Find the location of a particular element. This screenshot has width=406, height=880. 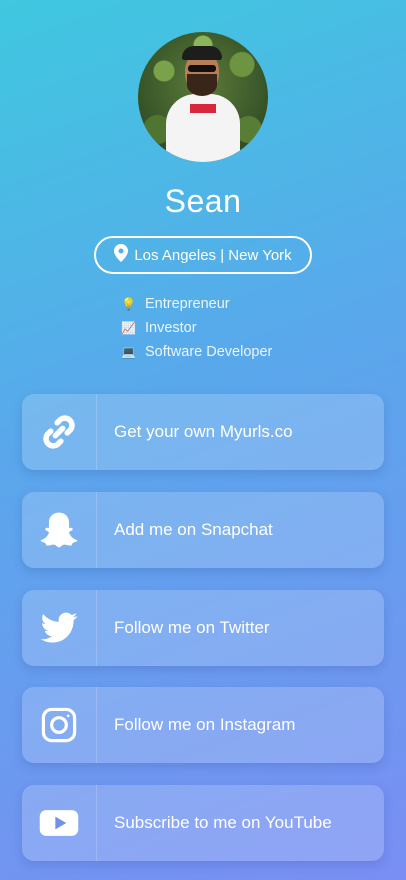

profile-avatar is located at coordinates (203, 97).